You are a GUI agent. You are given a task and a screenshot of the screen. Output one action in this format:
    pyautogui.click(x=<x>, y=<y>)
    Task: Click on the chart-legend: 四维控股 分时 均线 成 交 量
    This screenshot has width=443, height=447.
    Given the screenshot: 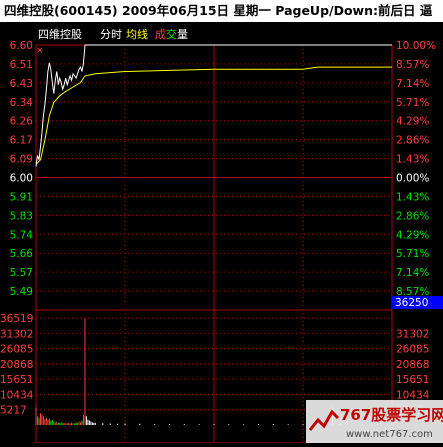 What is the action you would take?
    pyautogui.click(x=113, y=34)
    